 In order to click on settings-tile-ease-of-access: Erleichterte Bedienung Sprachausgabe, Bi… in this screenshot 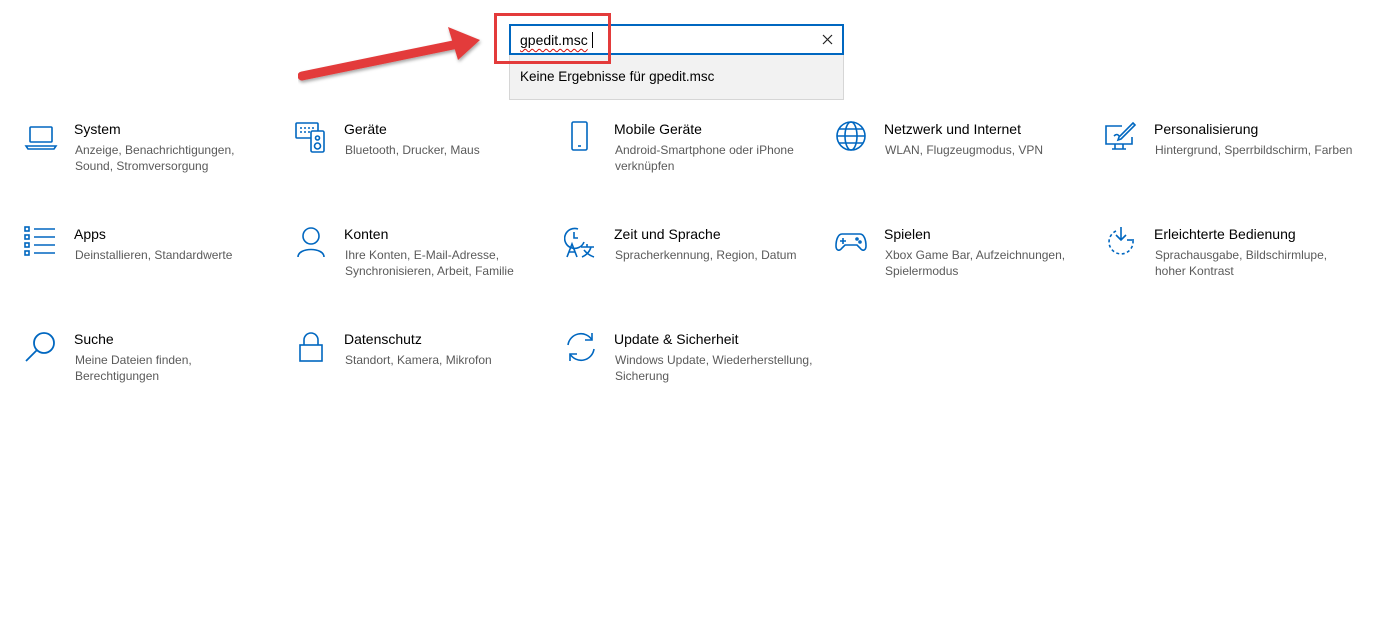, I will do `click(1229, 266)`.